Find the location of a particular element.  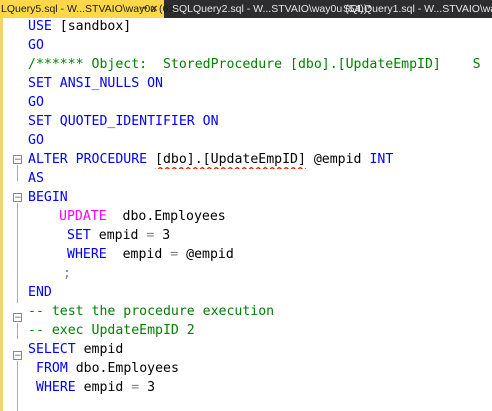

code-line-16: -- test the procedure execution is located at coordinates (151, 311).